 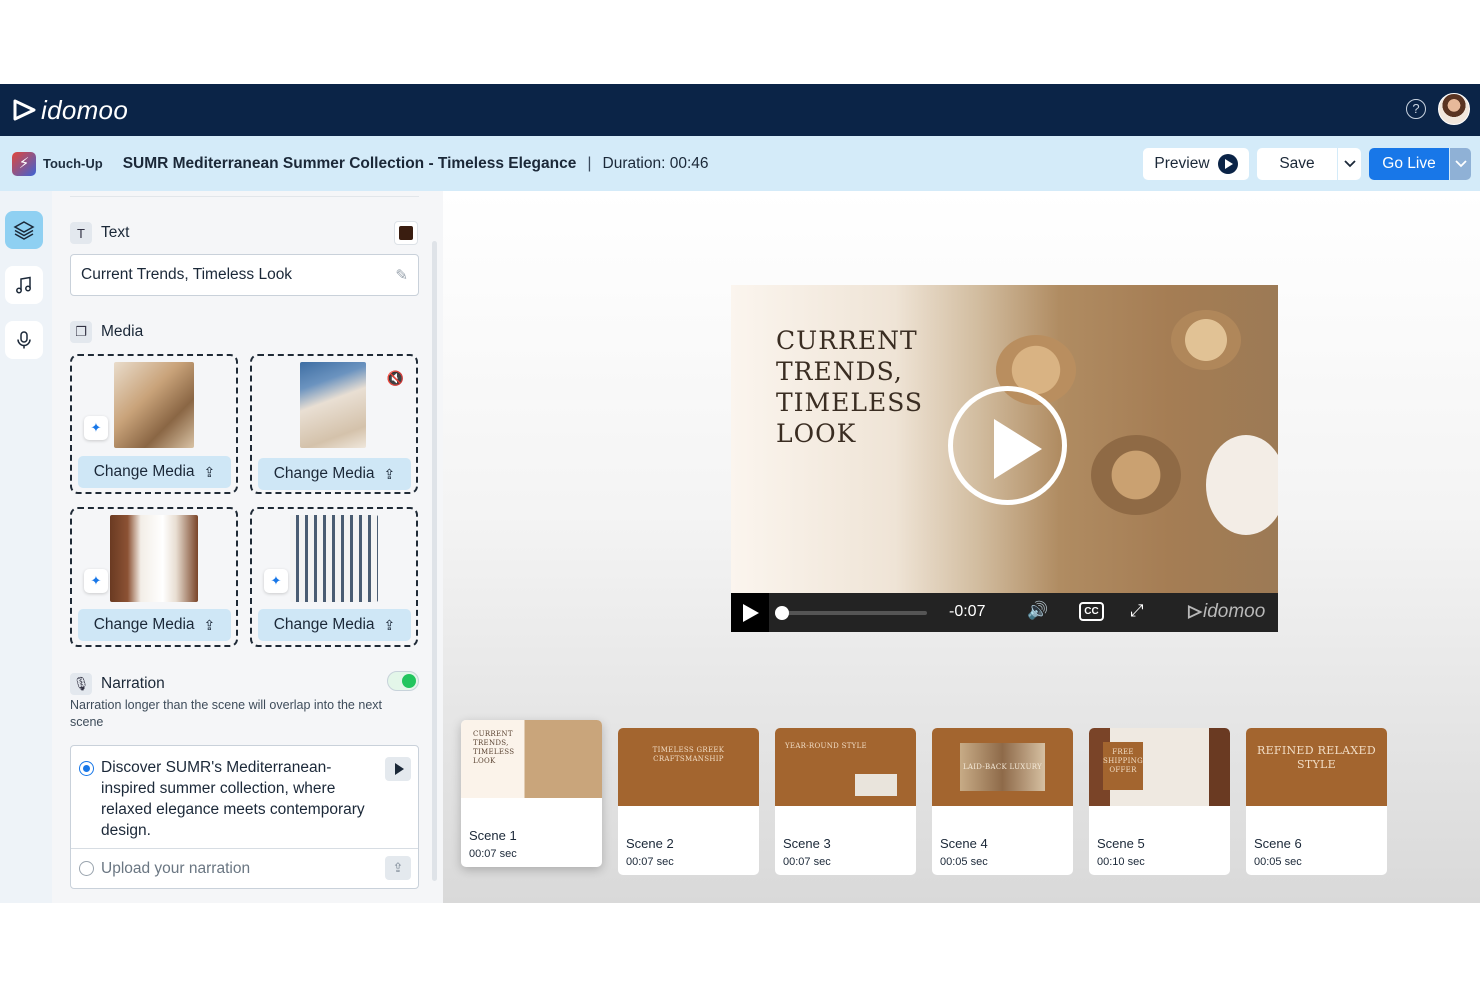 I want to click on voice-tab, so click(x=24, y=340).